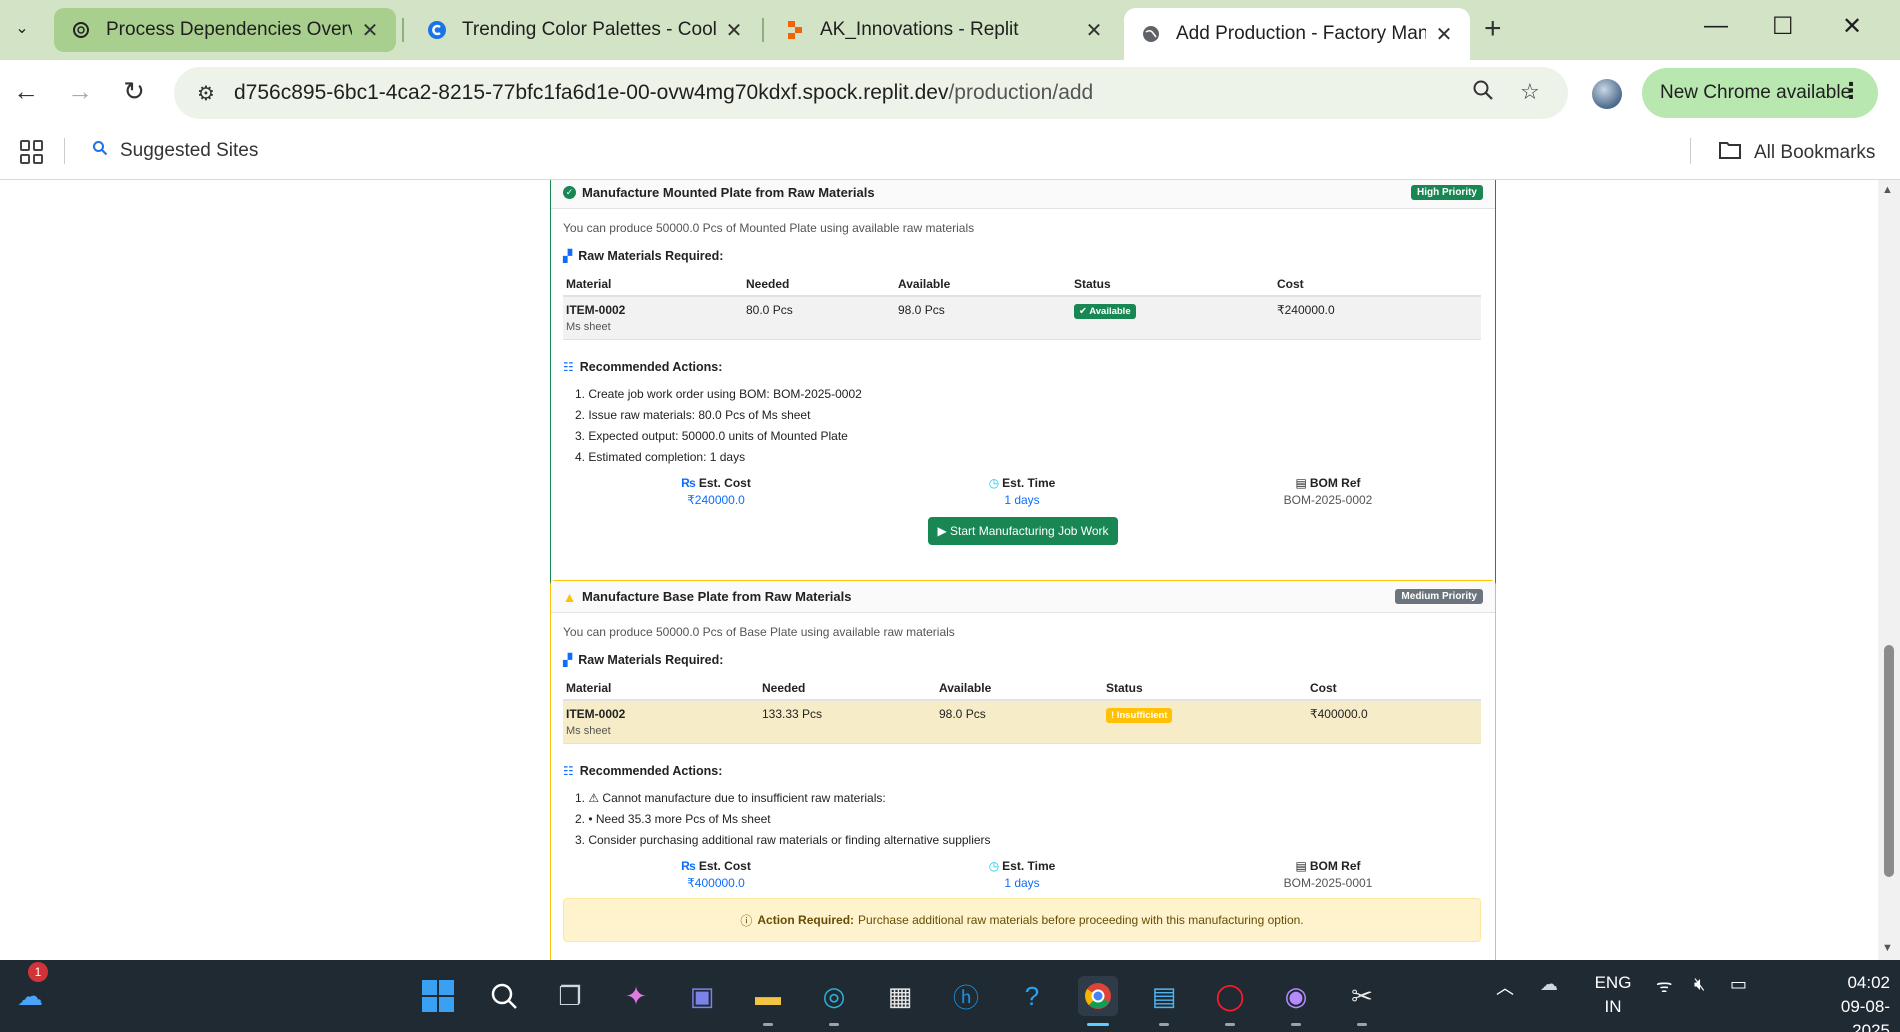 The image size is (1900, 1032). I want to click on alert-strong: Action Required:, so click(806, 920).